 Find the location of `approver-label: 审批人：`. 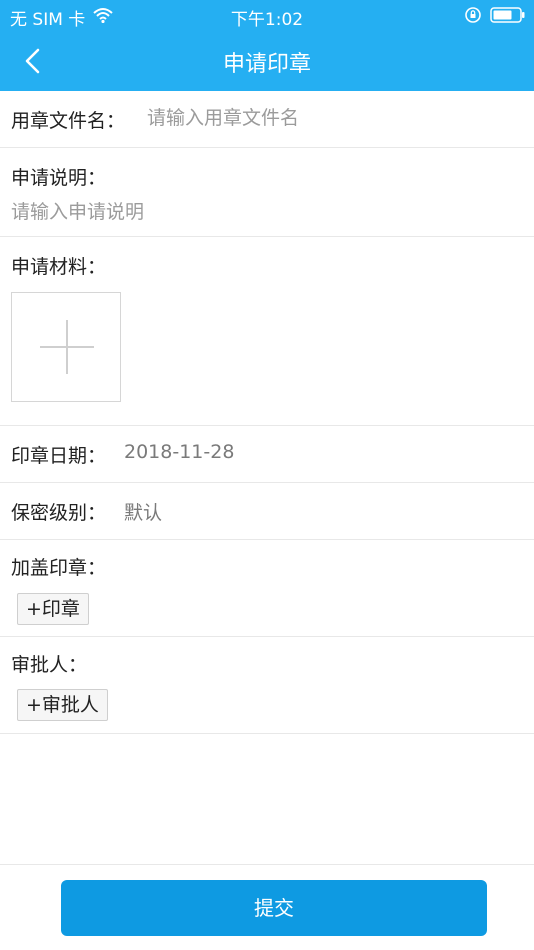

approver-label: 审批人： is located at coordinates (49, 665).